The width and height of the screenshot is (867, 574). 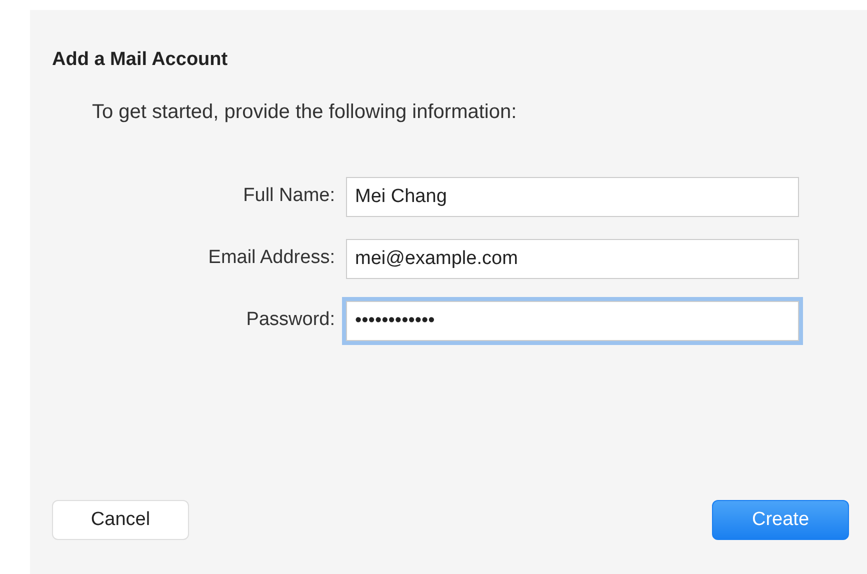 What do you see at coordinates (572, 196) in the screenshot?
I see `input-field: Mei Chang` at bounding box center [572, 196].